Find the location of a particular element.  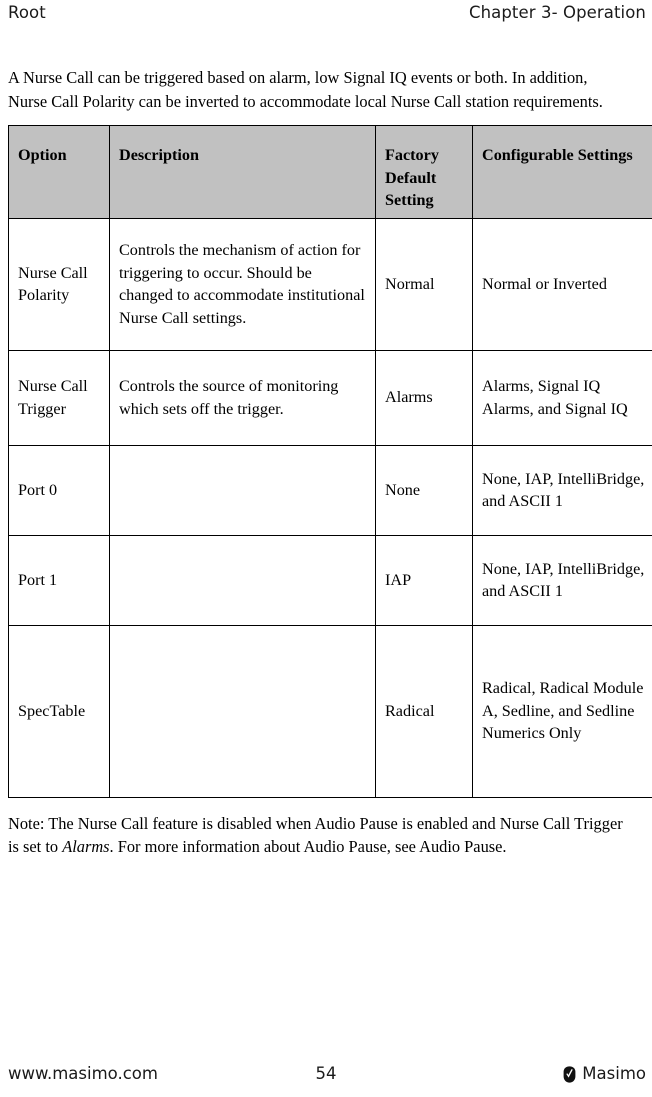

cell-option: Nurse Call Trigger is located at coordinates (59, 397).